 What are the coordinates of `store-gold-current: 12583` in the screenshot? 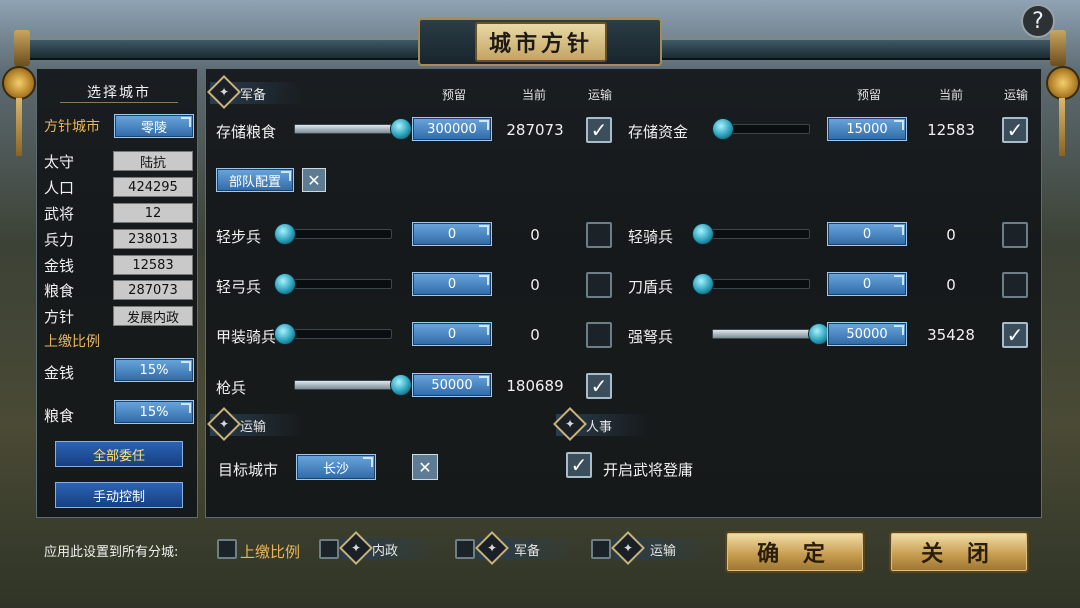 It's located at (951, 130).